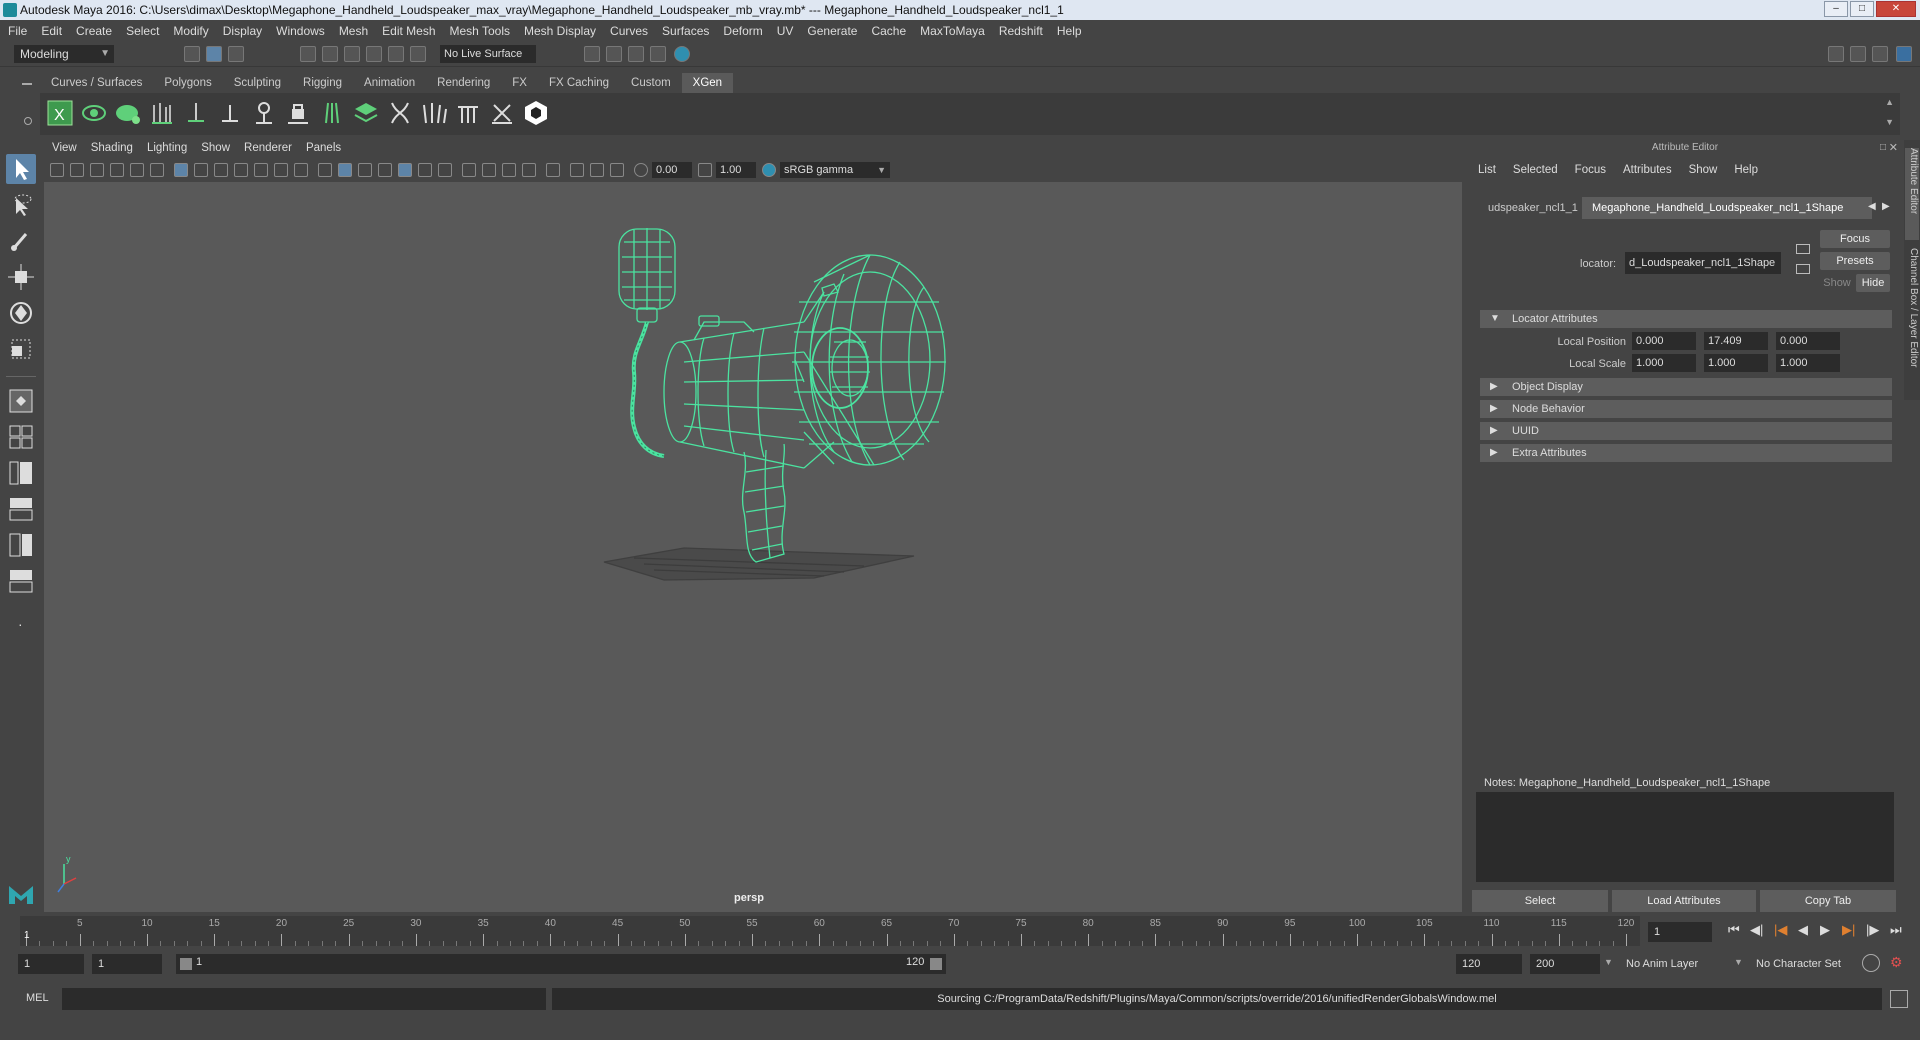 The height and width of the screenshot is (1040, 1920). Describe the element at coordinates (769, 170) in the screenshot. I see `color-management-icon` at that location.